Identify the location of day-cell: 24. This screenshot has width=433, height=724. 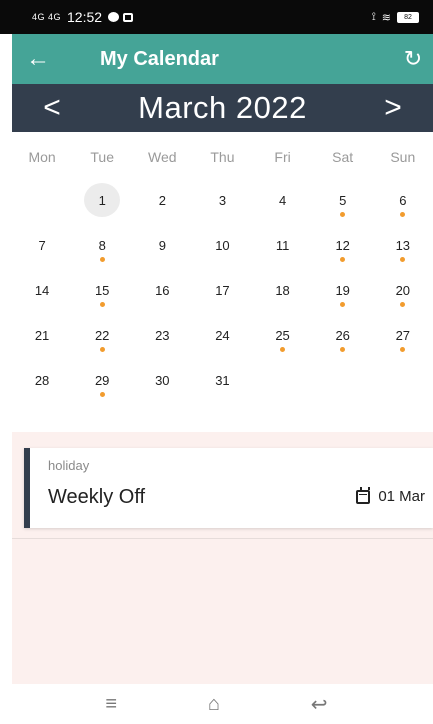
(222, 339).